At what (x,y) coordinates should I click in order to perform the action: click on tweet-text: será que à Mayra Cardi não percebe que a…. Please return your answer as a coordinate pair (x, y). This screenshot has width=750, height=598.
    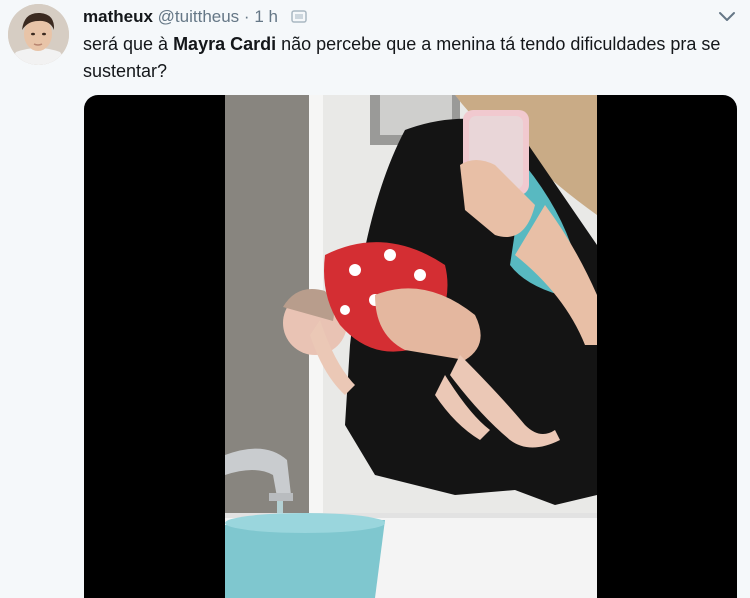
    Looking at the image, I should click on (410, 58).